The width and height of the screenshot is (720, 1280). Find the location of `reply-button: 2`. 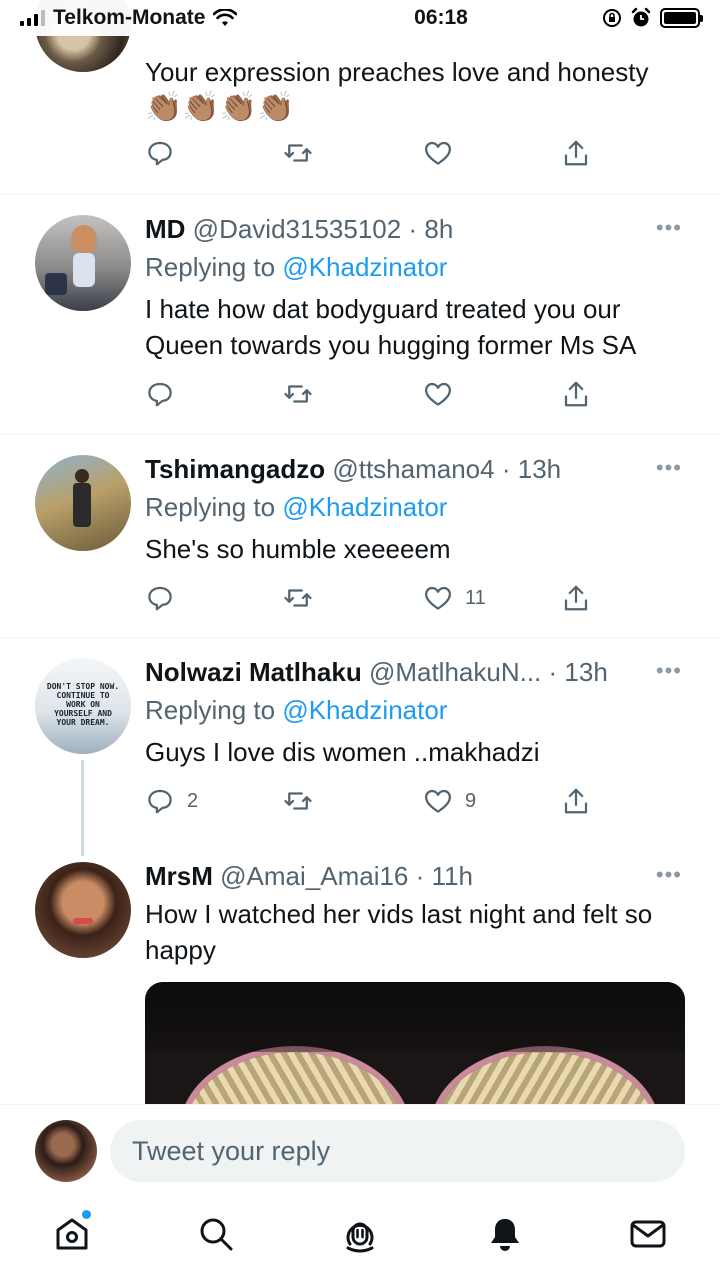

reply-button: 2 is located at coordinates (171, 801).